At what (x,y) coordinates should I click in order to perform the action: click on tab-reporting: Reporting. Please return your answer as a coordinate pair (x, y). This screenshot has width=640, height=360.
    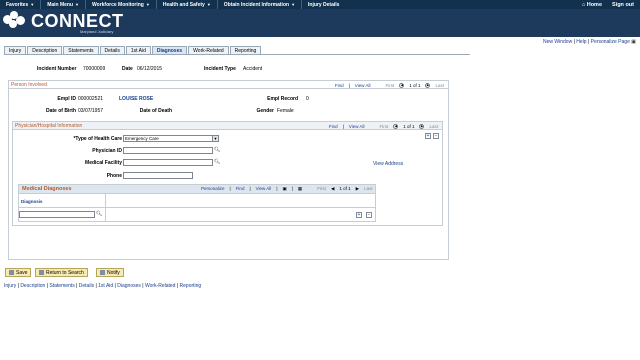
    Looking at the image, I should click on (245, 50).